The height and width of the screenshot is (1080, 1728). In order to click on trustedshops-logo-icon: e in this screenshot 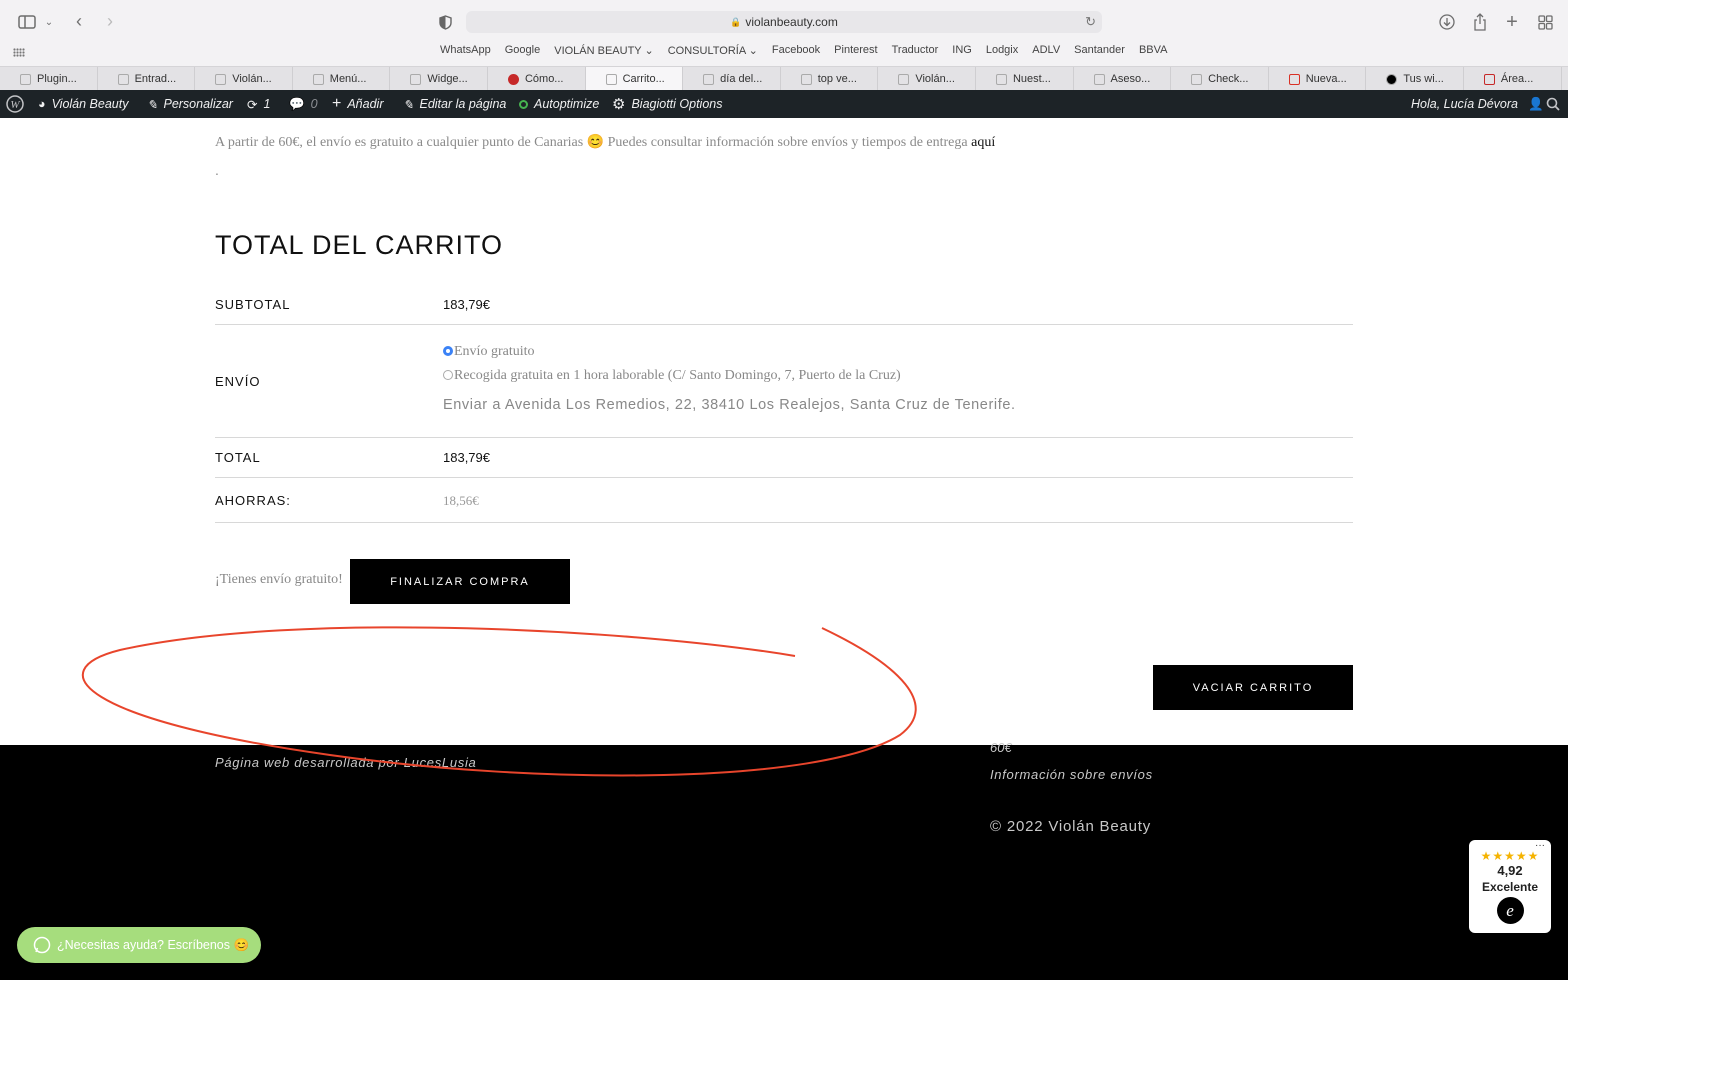, I will do `click(1510, 910)`.